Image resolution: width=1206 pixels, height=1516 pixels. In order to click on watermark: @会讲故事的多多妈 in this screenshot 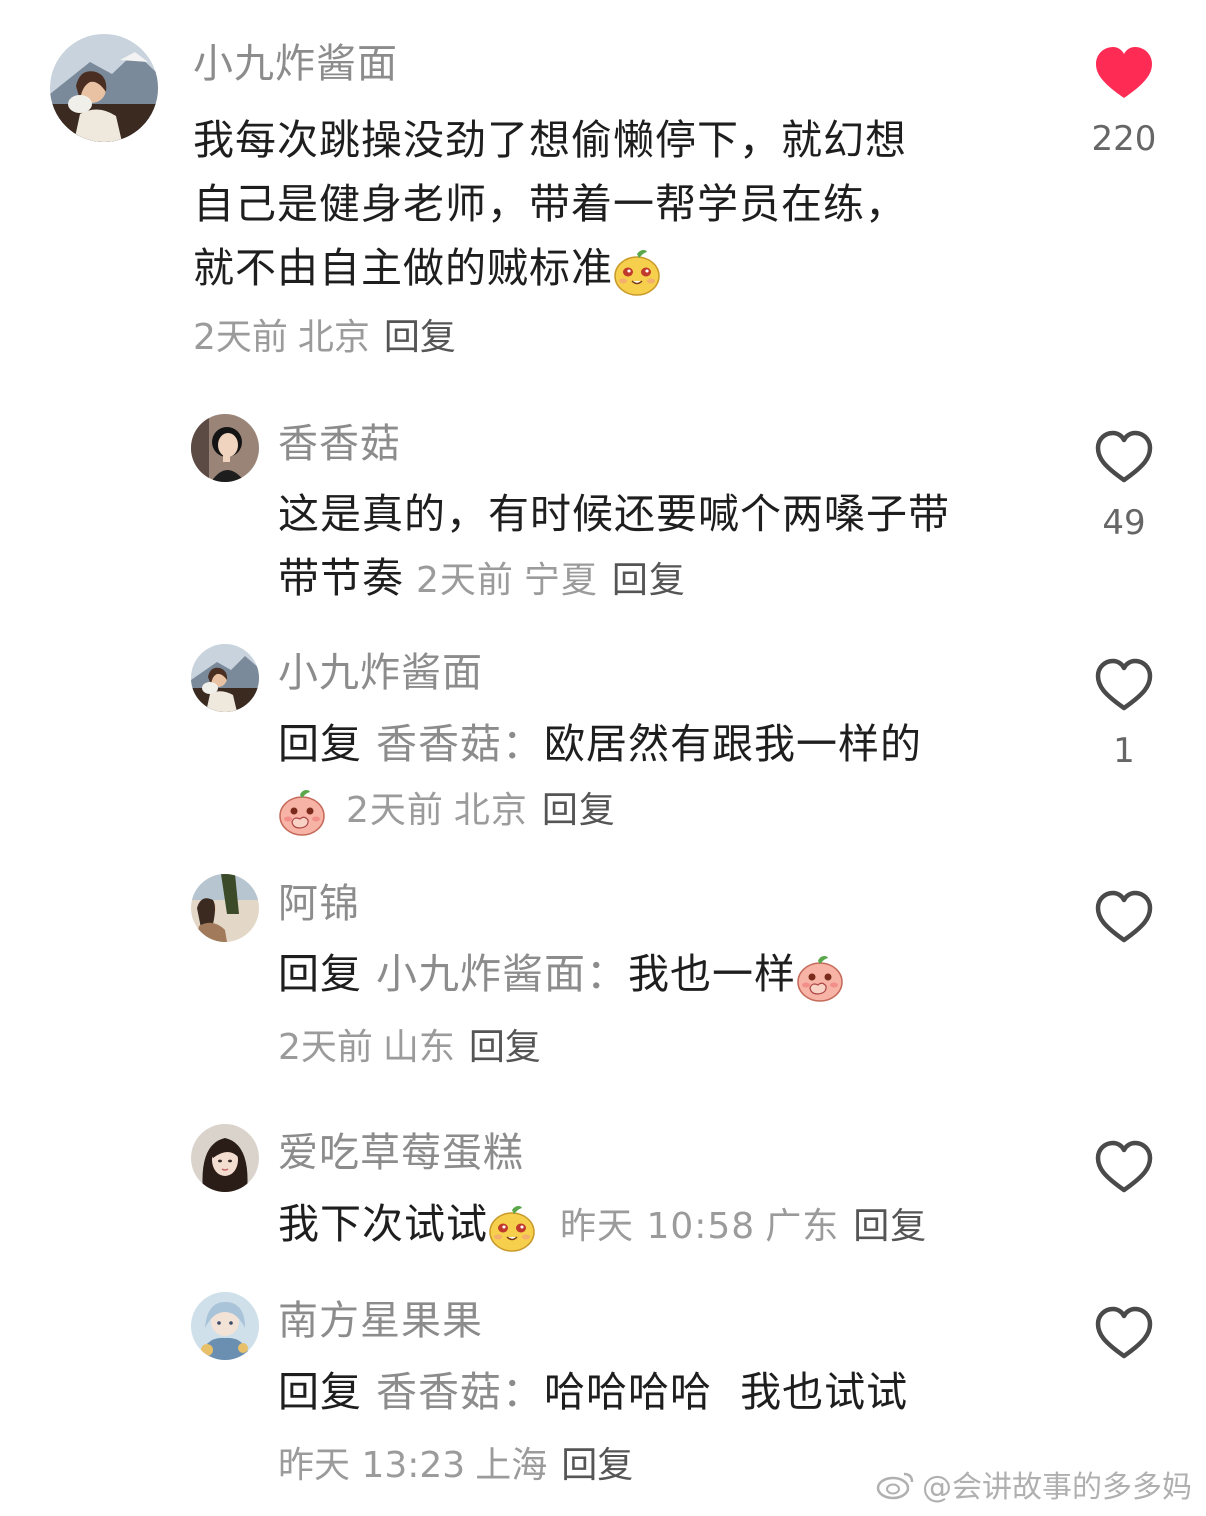, I will do `click(1034, 1484)`.